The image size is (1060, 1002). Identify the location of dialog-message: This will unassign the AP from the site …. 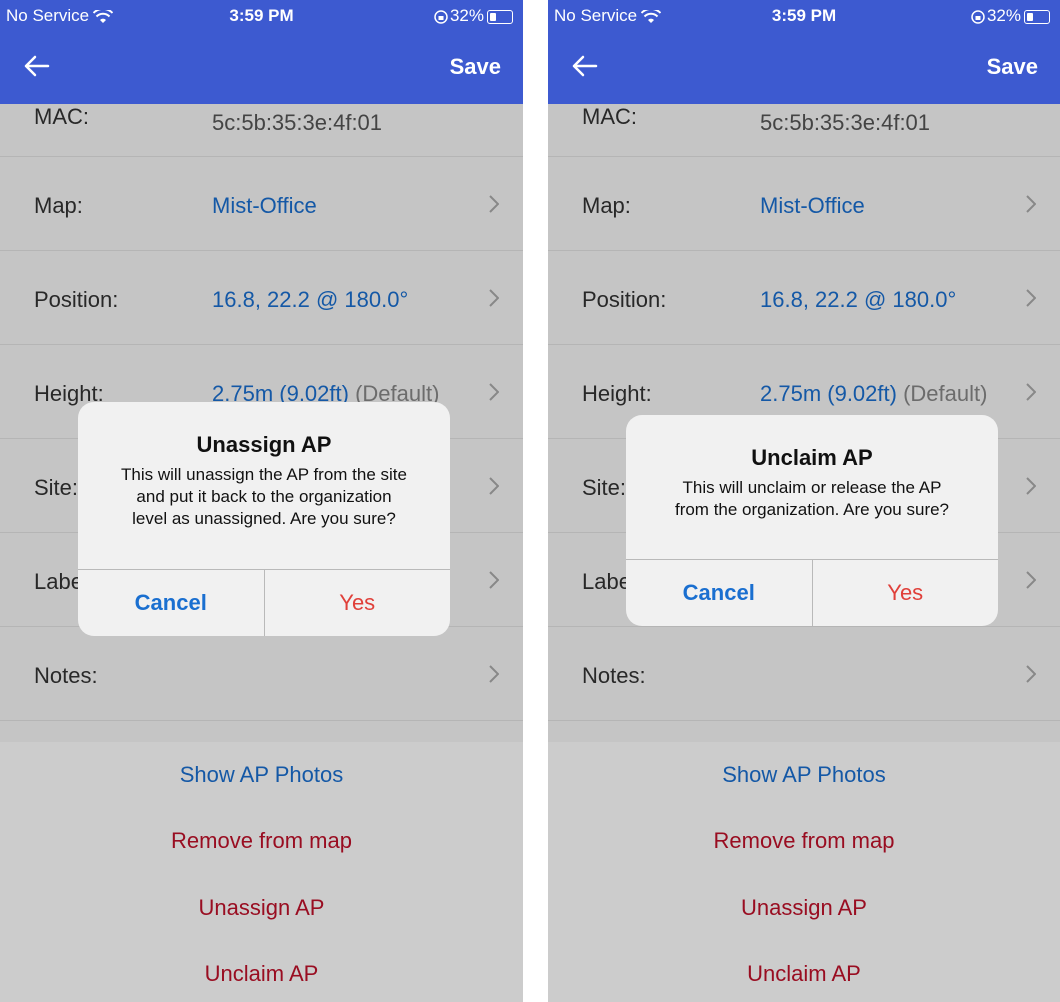
(264, 496).